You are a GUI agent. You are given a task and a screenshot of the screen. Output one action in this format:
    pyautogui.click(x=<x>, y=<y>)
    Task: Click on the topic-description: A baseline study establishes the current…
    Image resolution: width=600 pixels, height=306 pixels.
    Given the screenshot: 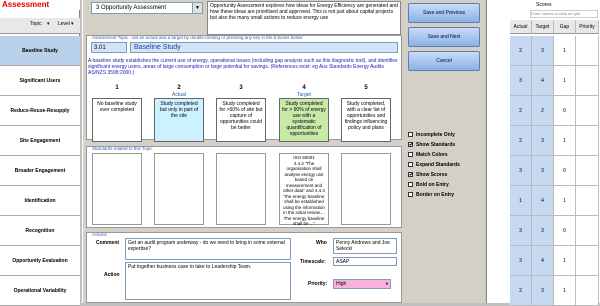 What is the action you would take?
    pyautogui.click(x=243, y=67)
    